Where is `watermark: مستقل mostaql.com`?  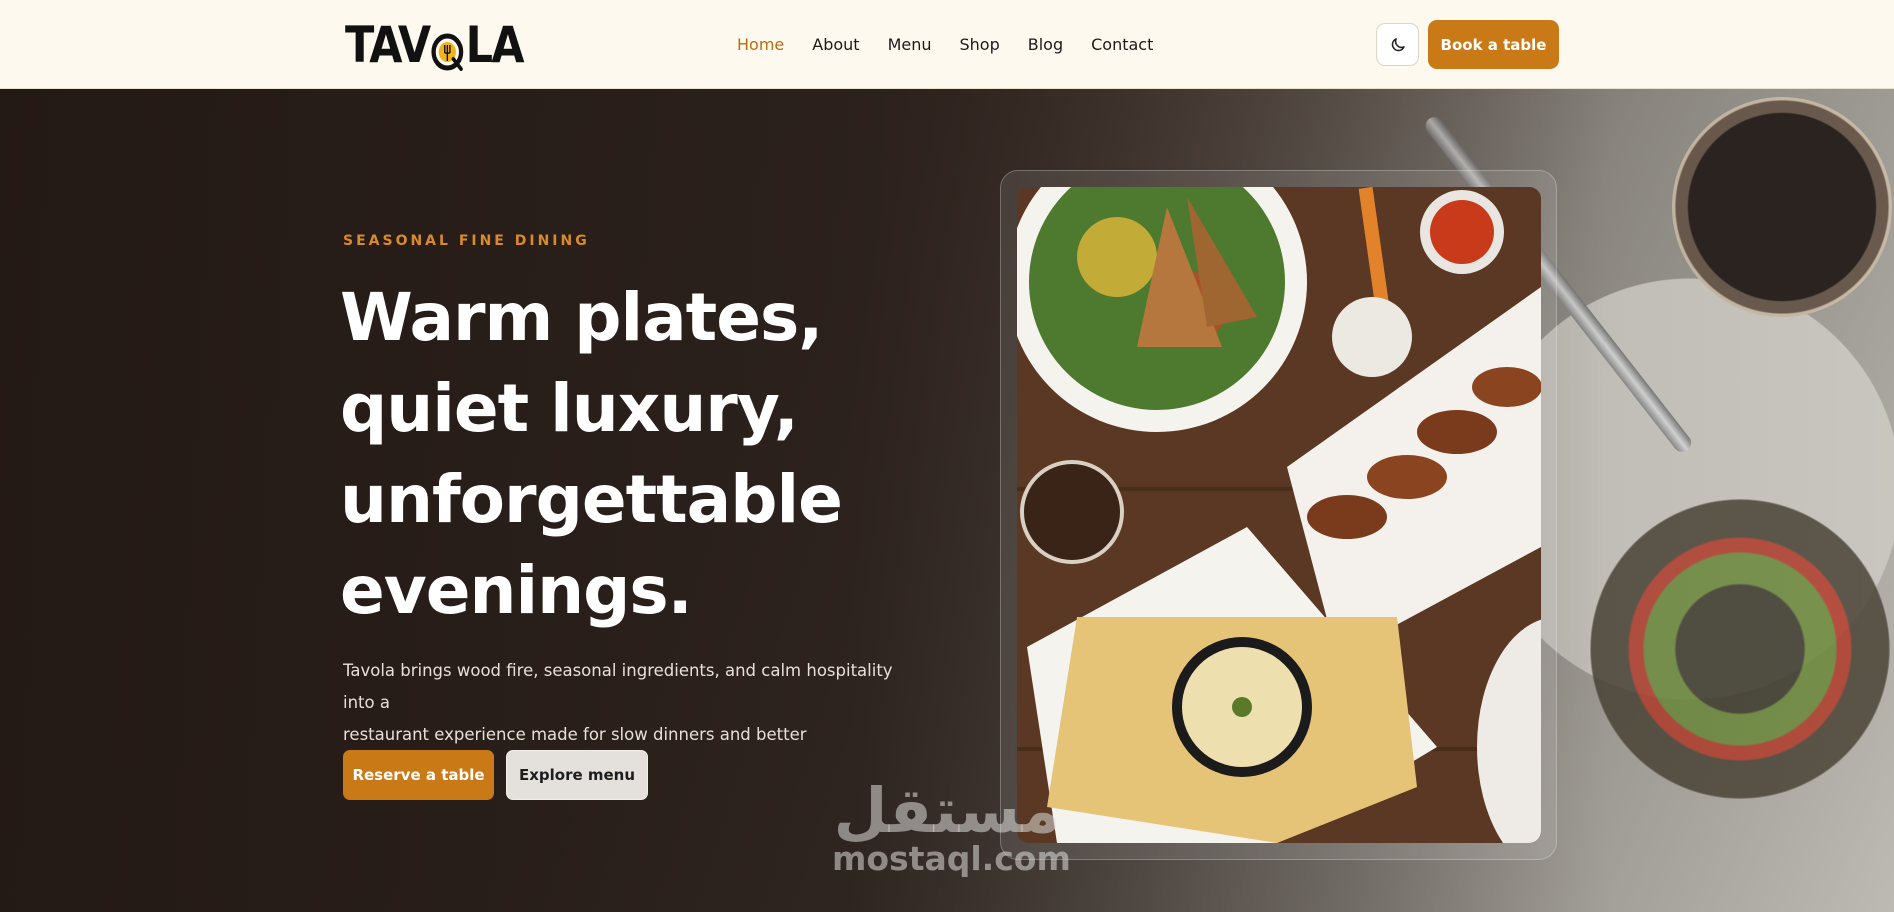
watermark: مستقل mostaql.com is located at coordinates (951, 826).